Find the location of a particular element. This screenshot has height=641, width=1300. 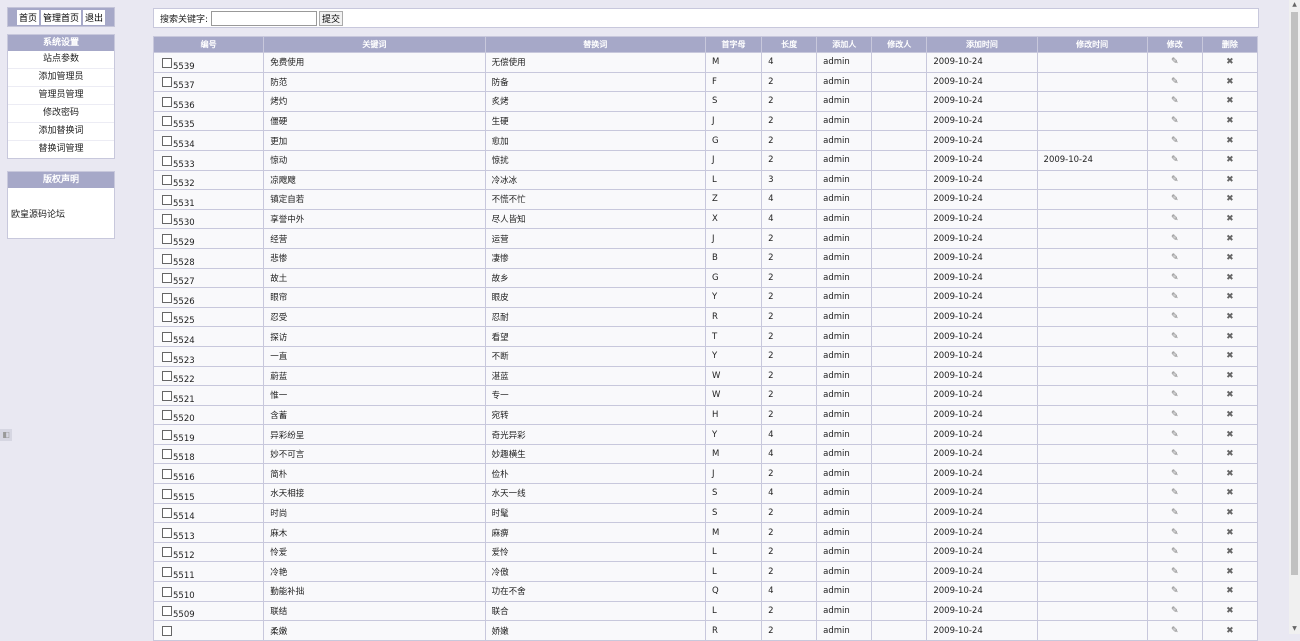

nav-home-link: 首页 is located at coordinates (27, 17).